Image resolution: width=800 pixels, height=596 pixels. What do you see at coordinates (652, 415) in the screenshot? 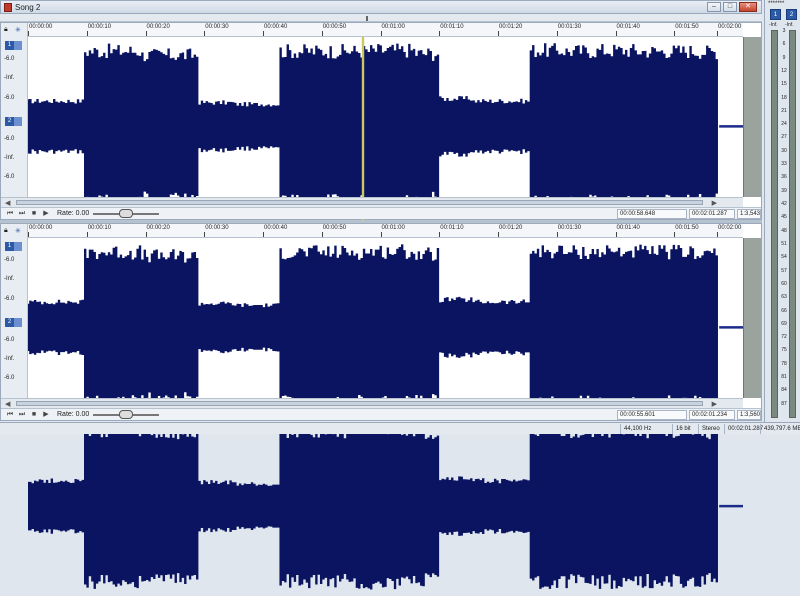
I see `cursor-position-field: 00:00:55.601` at bounding box center [652, 415].